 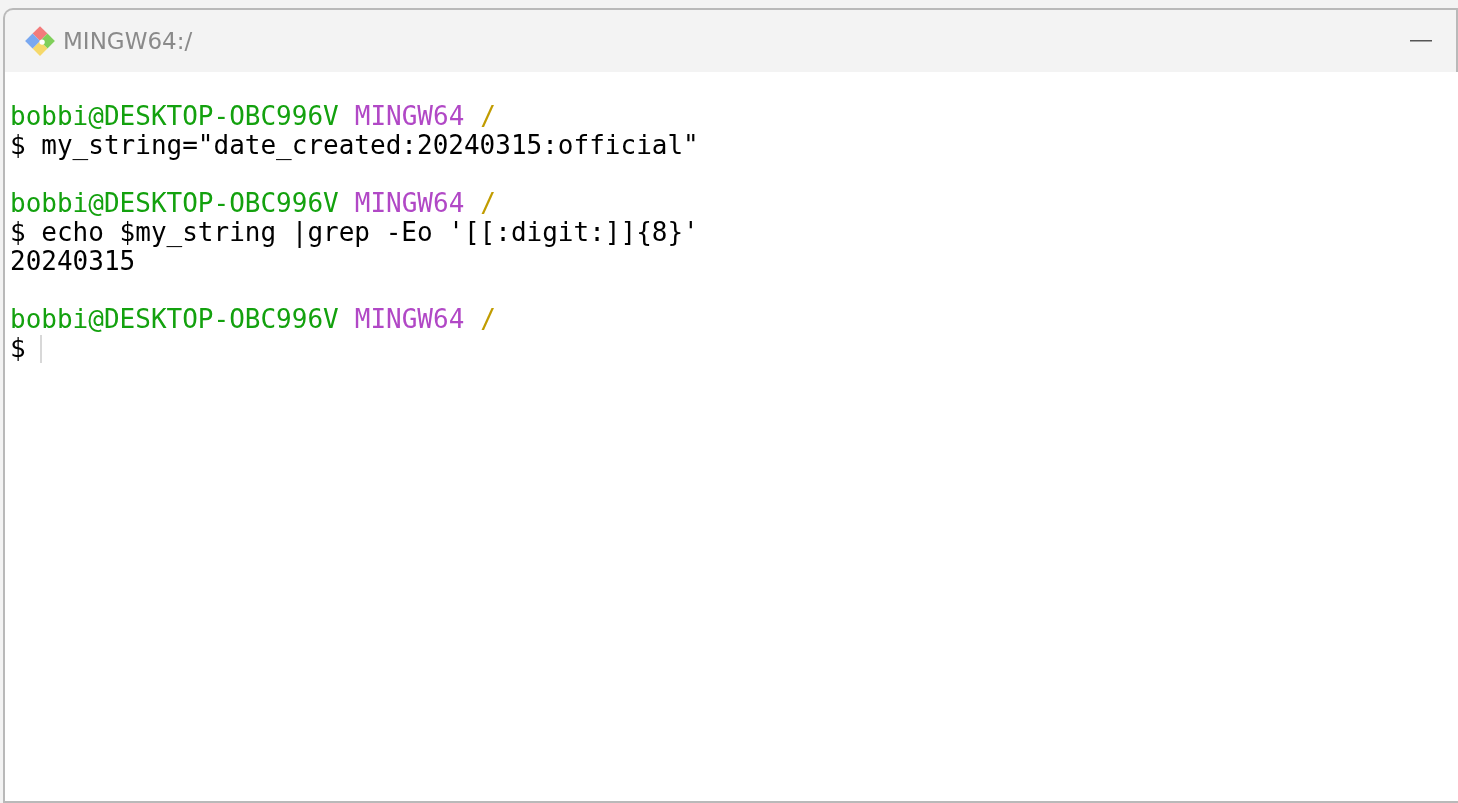 I want to click on prompt-sign: $, so click(x=18, y=348).